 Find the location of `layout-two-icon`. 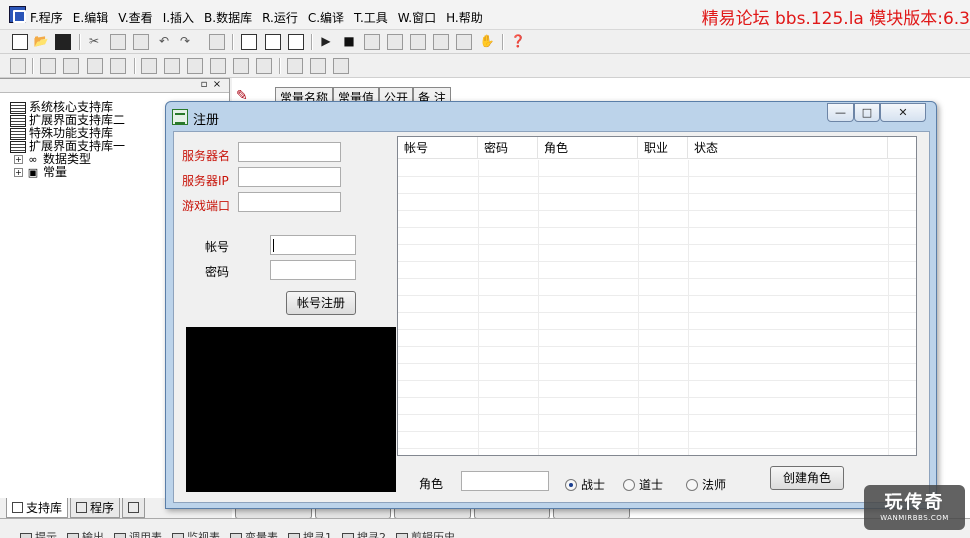

layout-two-icon is located at coordinates (273, 42).